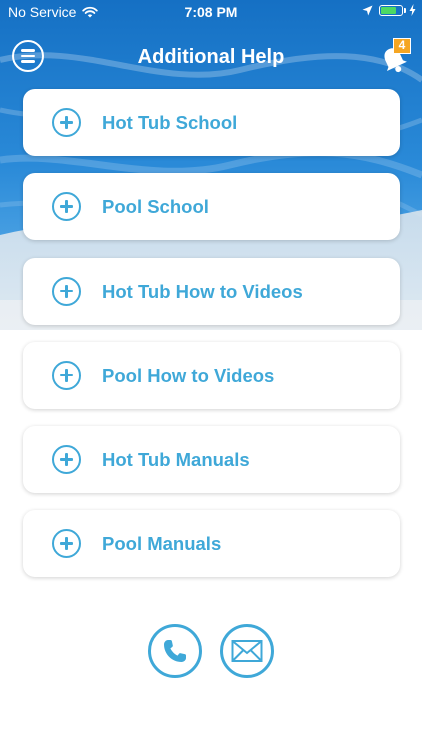  What do you see at coordinates (396, 58) in the screenshot?
I see `notification-button: 4` at bounding box center [396, 58].